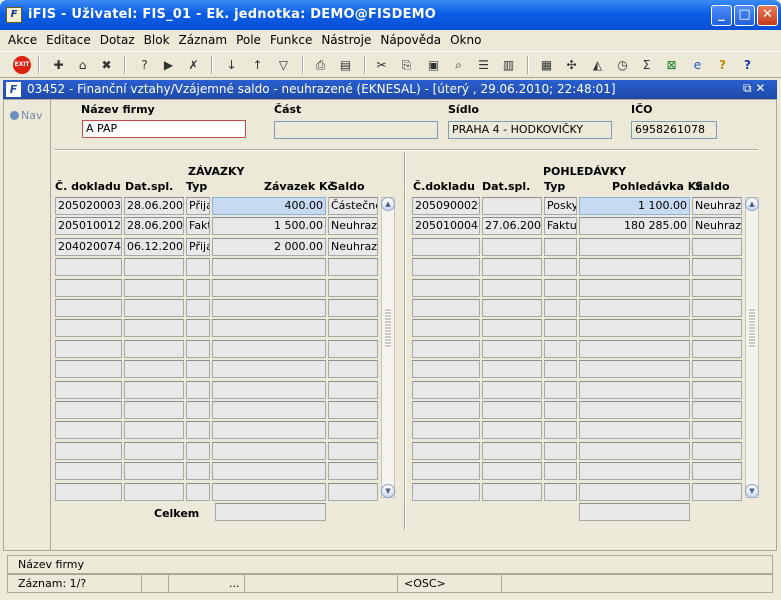  What do you see at coordinates (560, 206) in the screenshot?
I see `pohledavky-cell: Posky` at bounding box center [560, 206].